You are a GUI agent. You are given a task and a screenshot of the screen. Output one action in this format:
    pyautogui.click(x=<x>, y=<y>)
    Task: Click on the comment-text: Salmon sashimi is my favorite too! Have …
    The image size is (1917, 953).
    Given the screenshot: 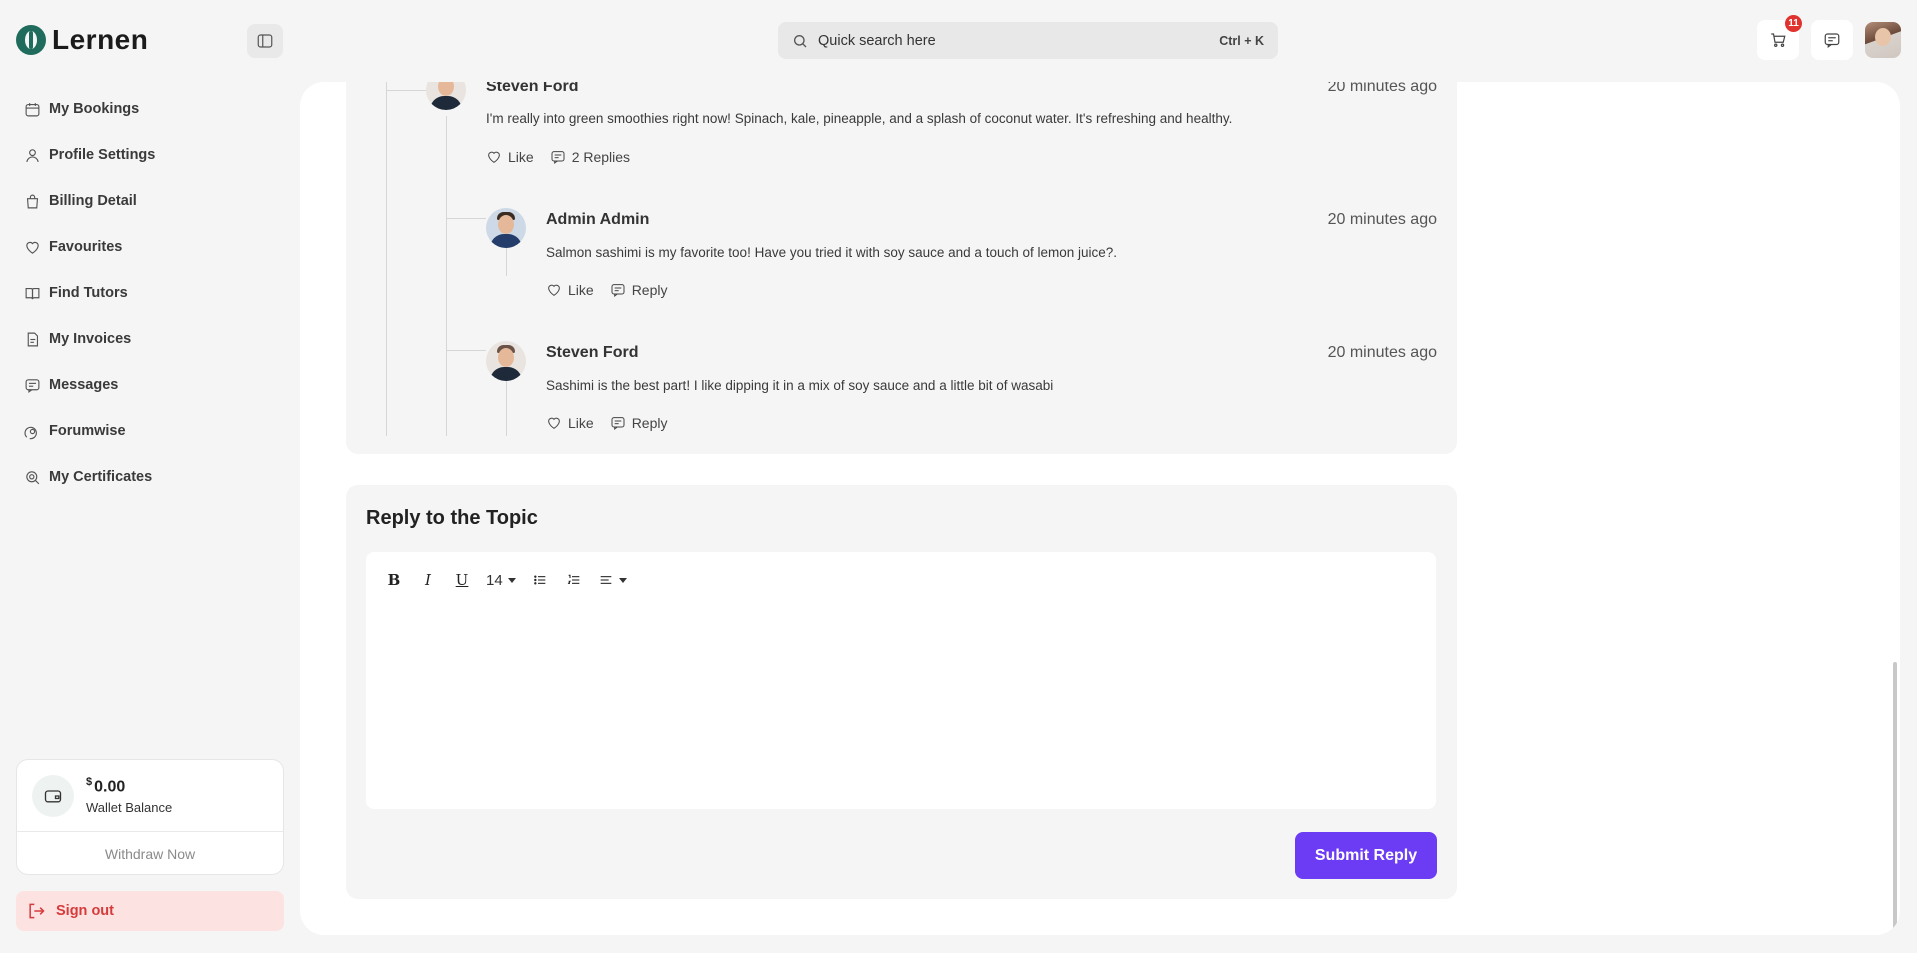 What is the action you would take?
    pyautogui.click(x=832, y=252)
    